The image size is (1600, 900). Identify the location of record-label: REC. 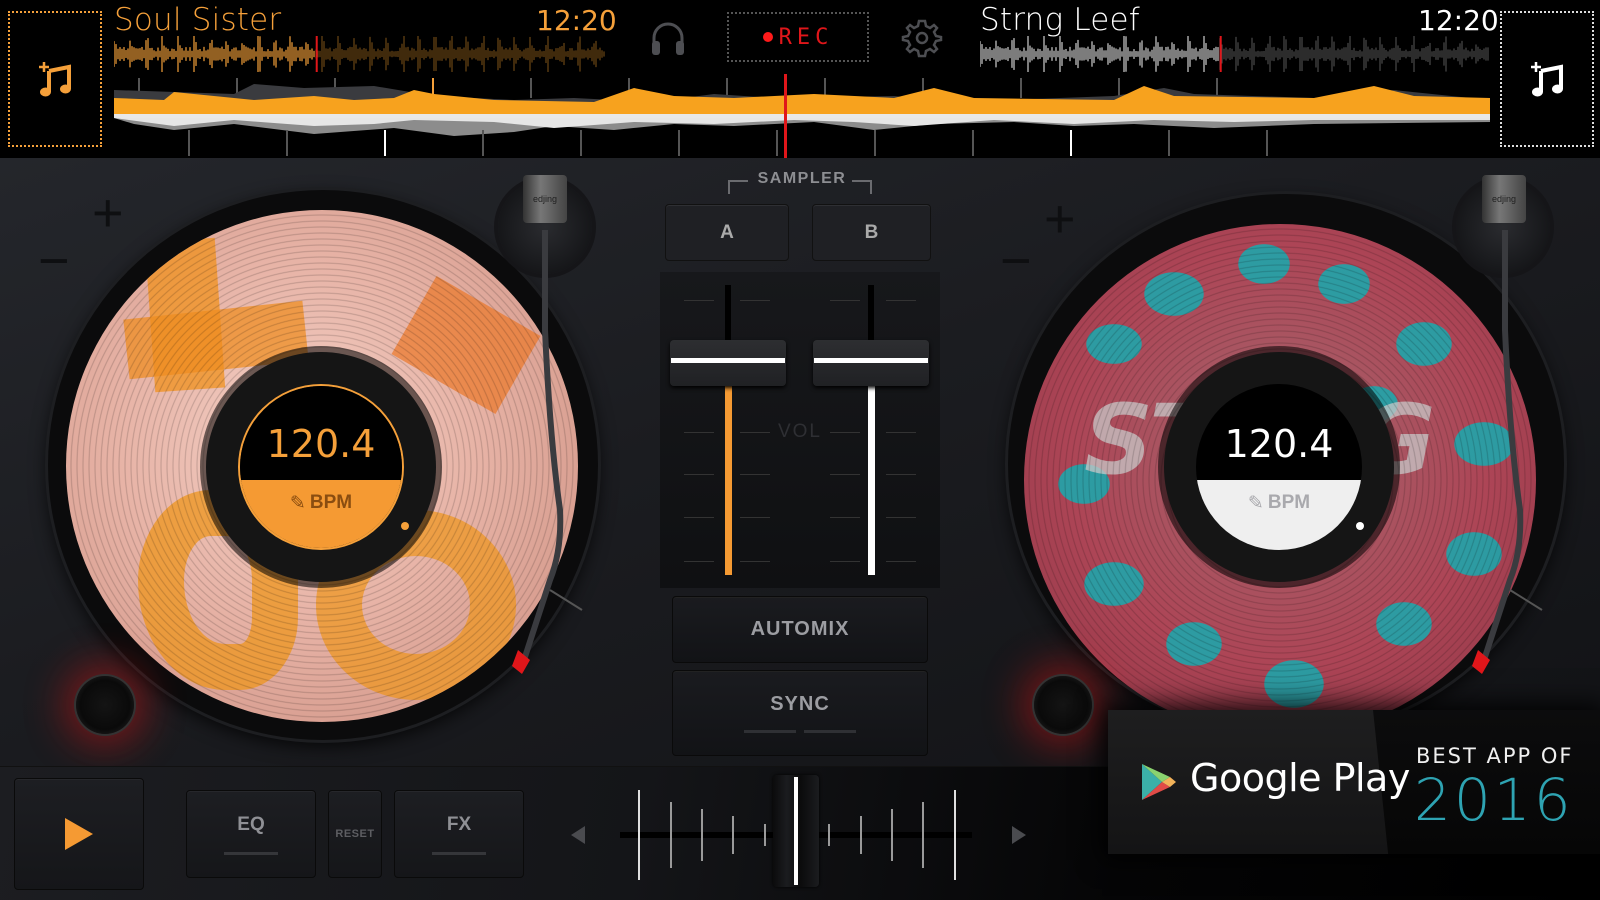
(806, 37).